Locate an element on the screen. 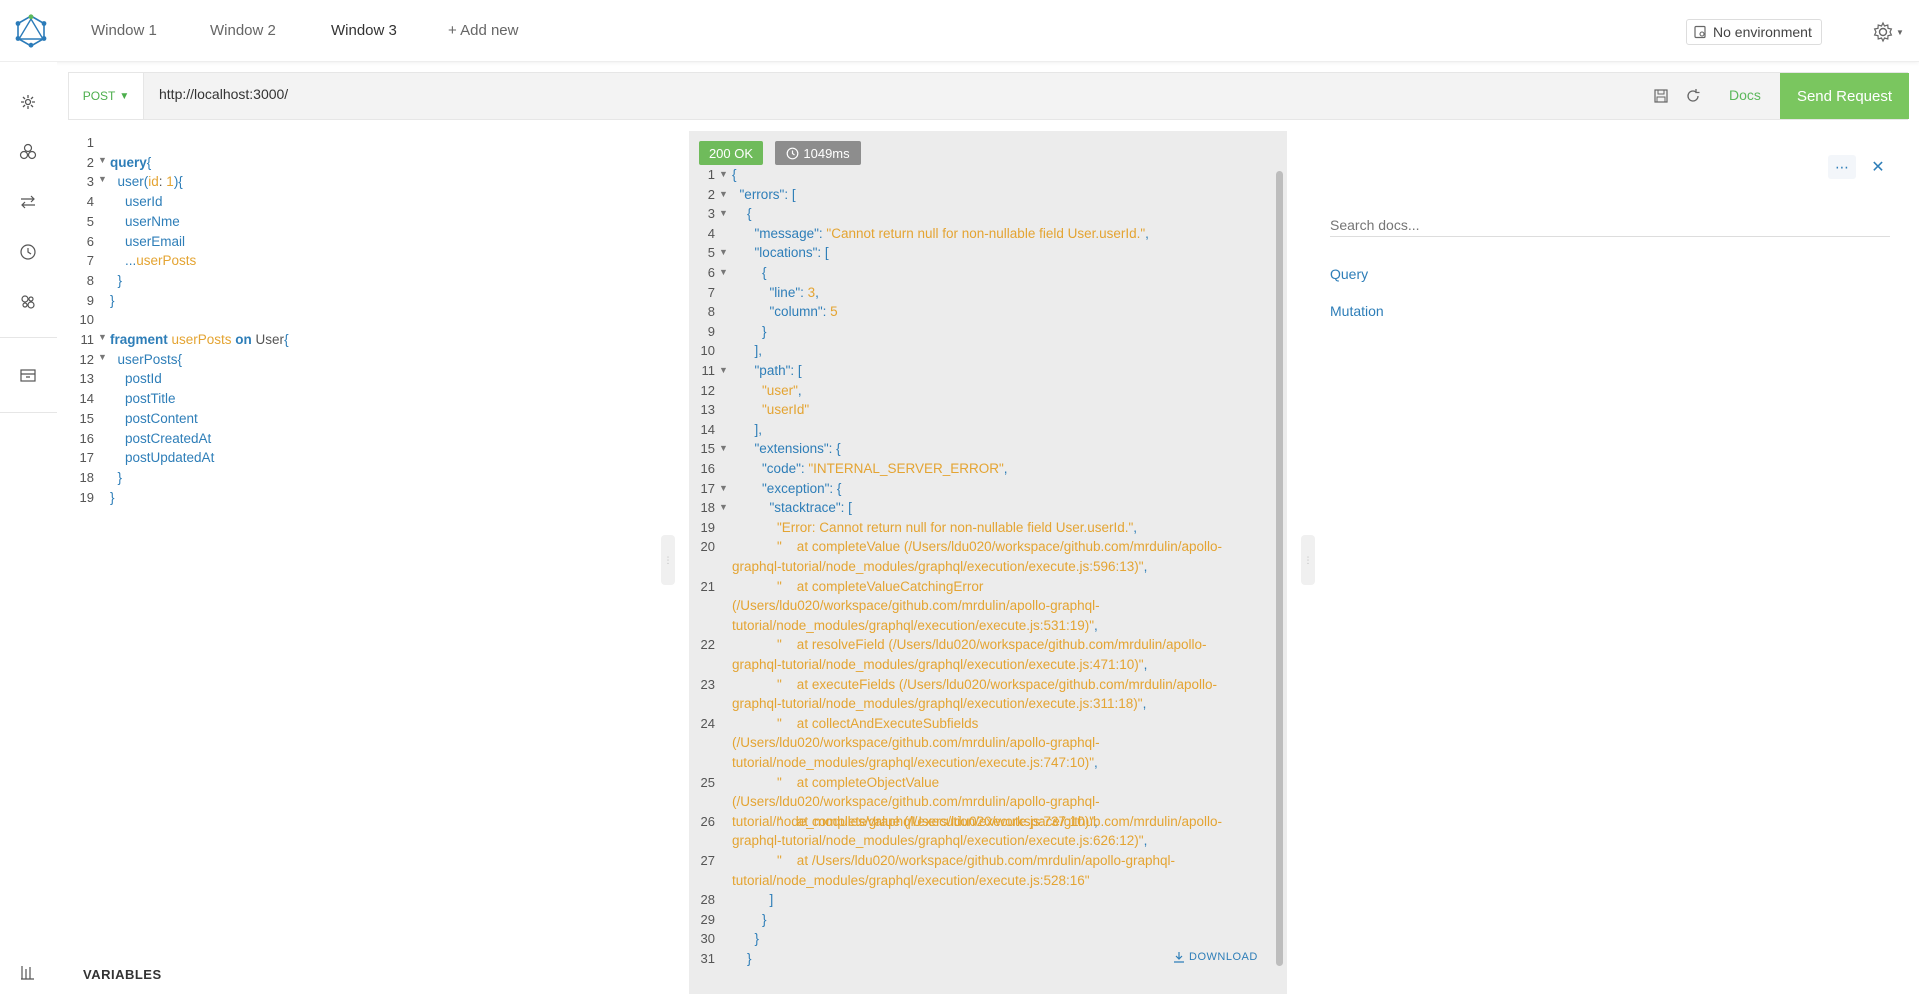 The height and width of the screenshot is (994, 1919). code-text: fragment userPosts on User{ is located at coordinates (199, 339).